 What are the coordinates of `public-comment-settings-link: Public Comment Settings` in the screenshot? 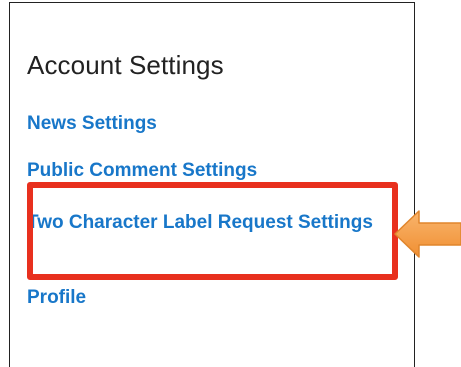 It's located at (142, 170).